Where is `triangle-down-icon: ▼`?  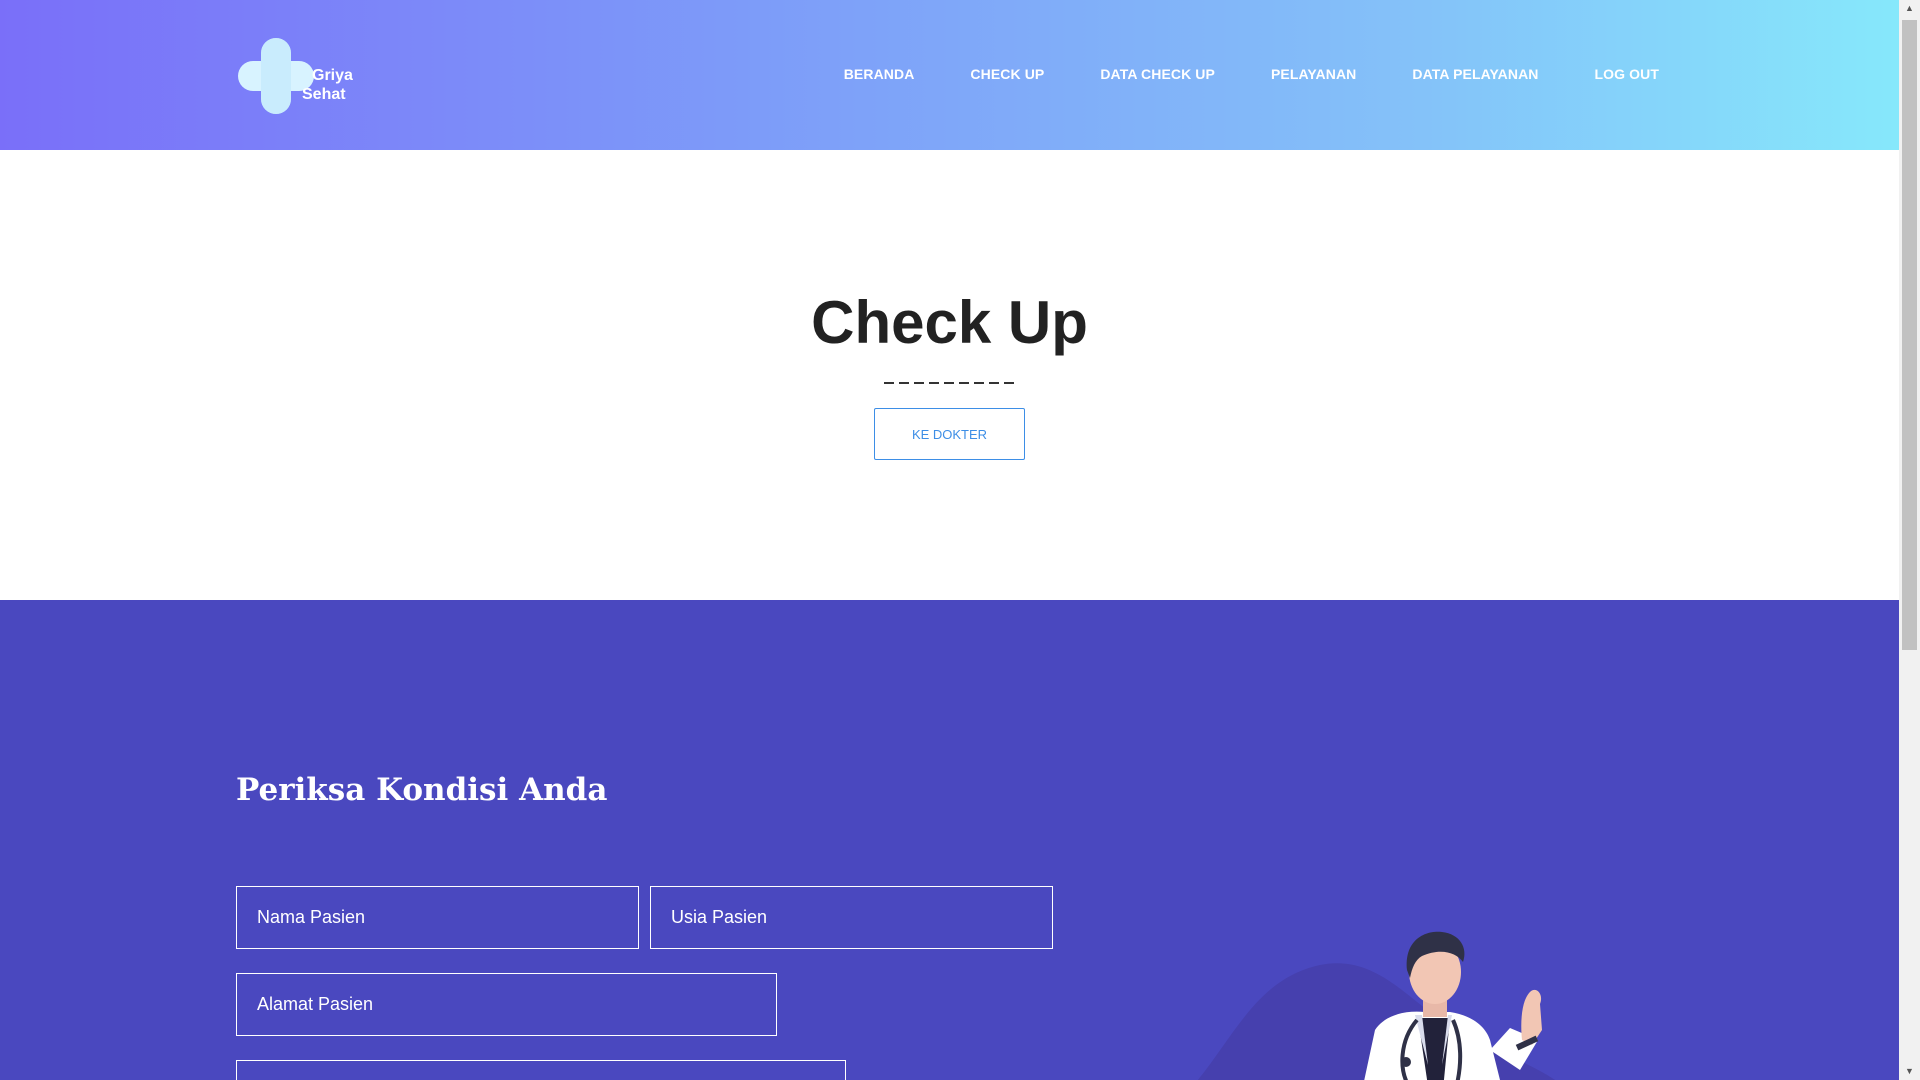
triangle-down-icon: ▼ is located at coordinates (1909, 1071).